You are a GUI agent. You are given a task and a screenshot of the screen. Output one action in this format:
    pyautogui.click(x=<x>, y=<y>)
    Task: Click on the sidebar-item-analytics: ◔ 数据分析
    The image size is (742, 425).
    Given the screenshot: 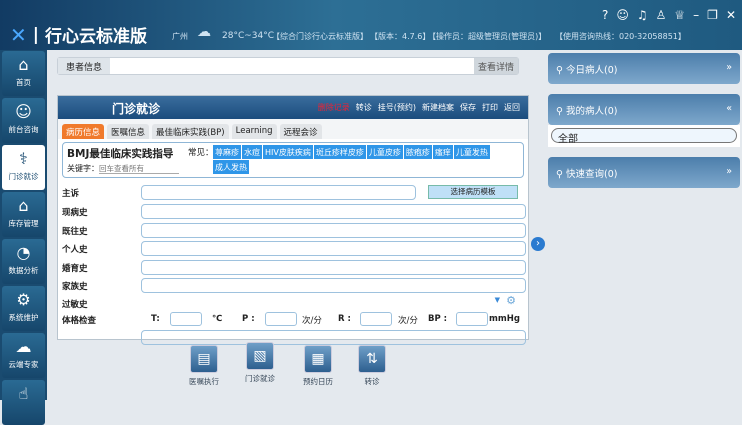 What is the action you would take?
    pyautogui.click(x=23, y=261)
    